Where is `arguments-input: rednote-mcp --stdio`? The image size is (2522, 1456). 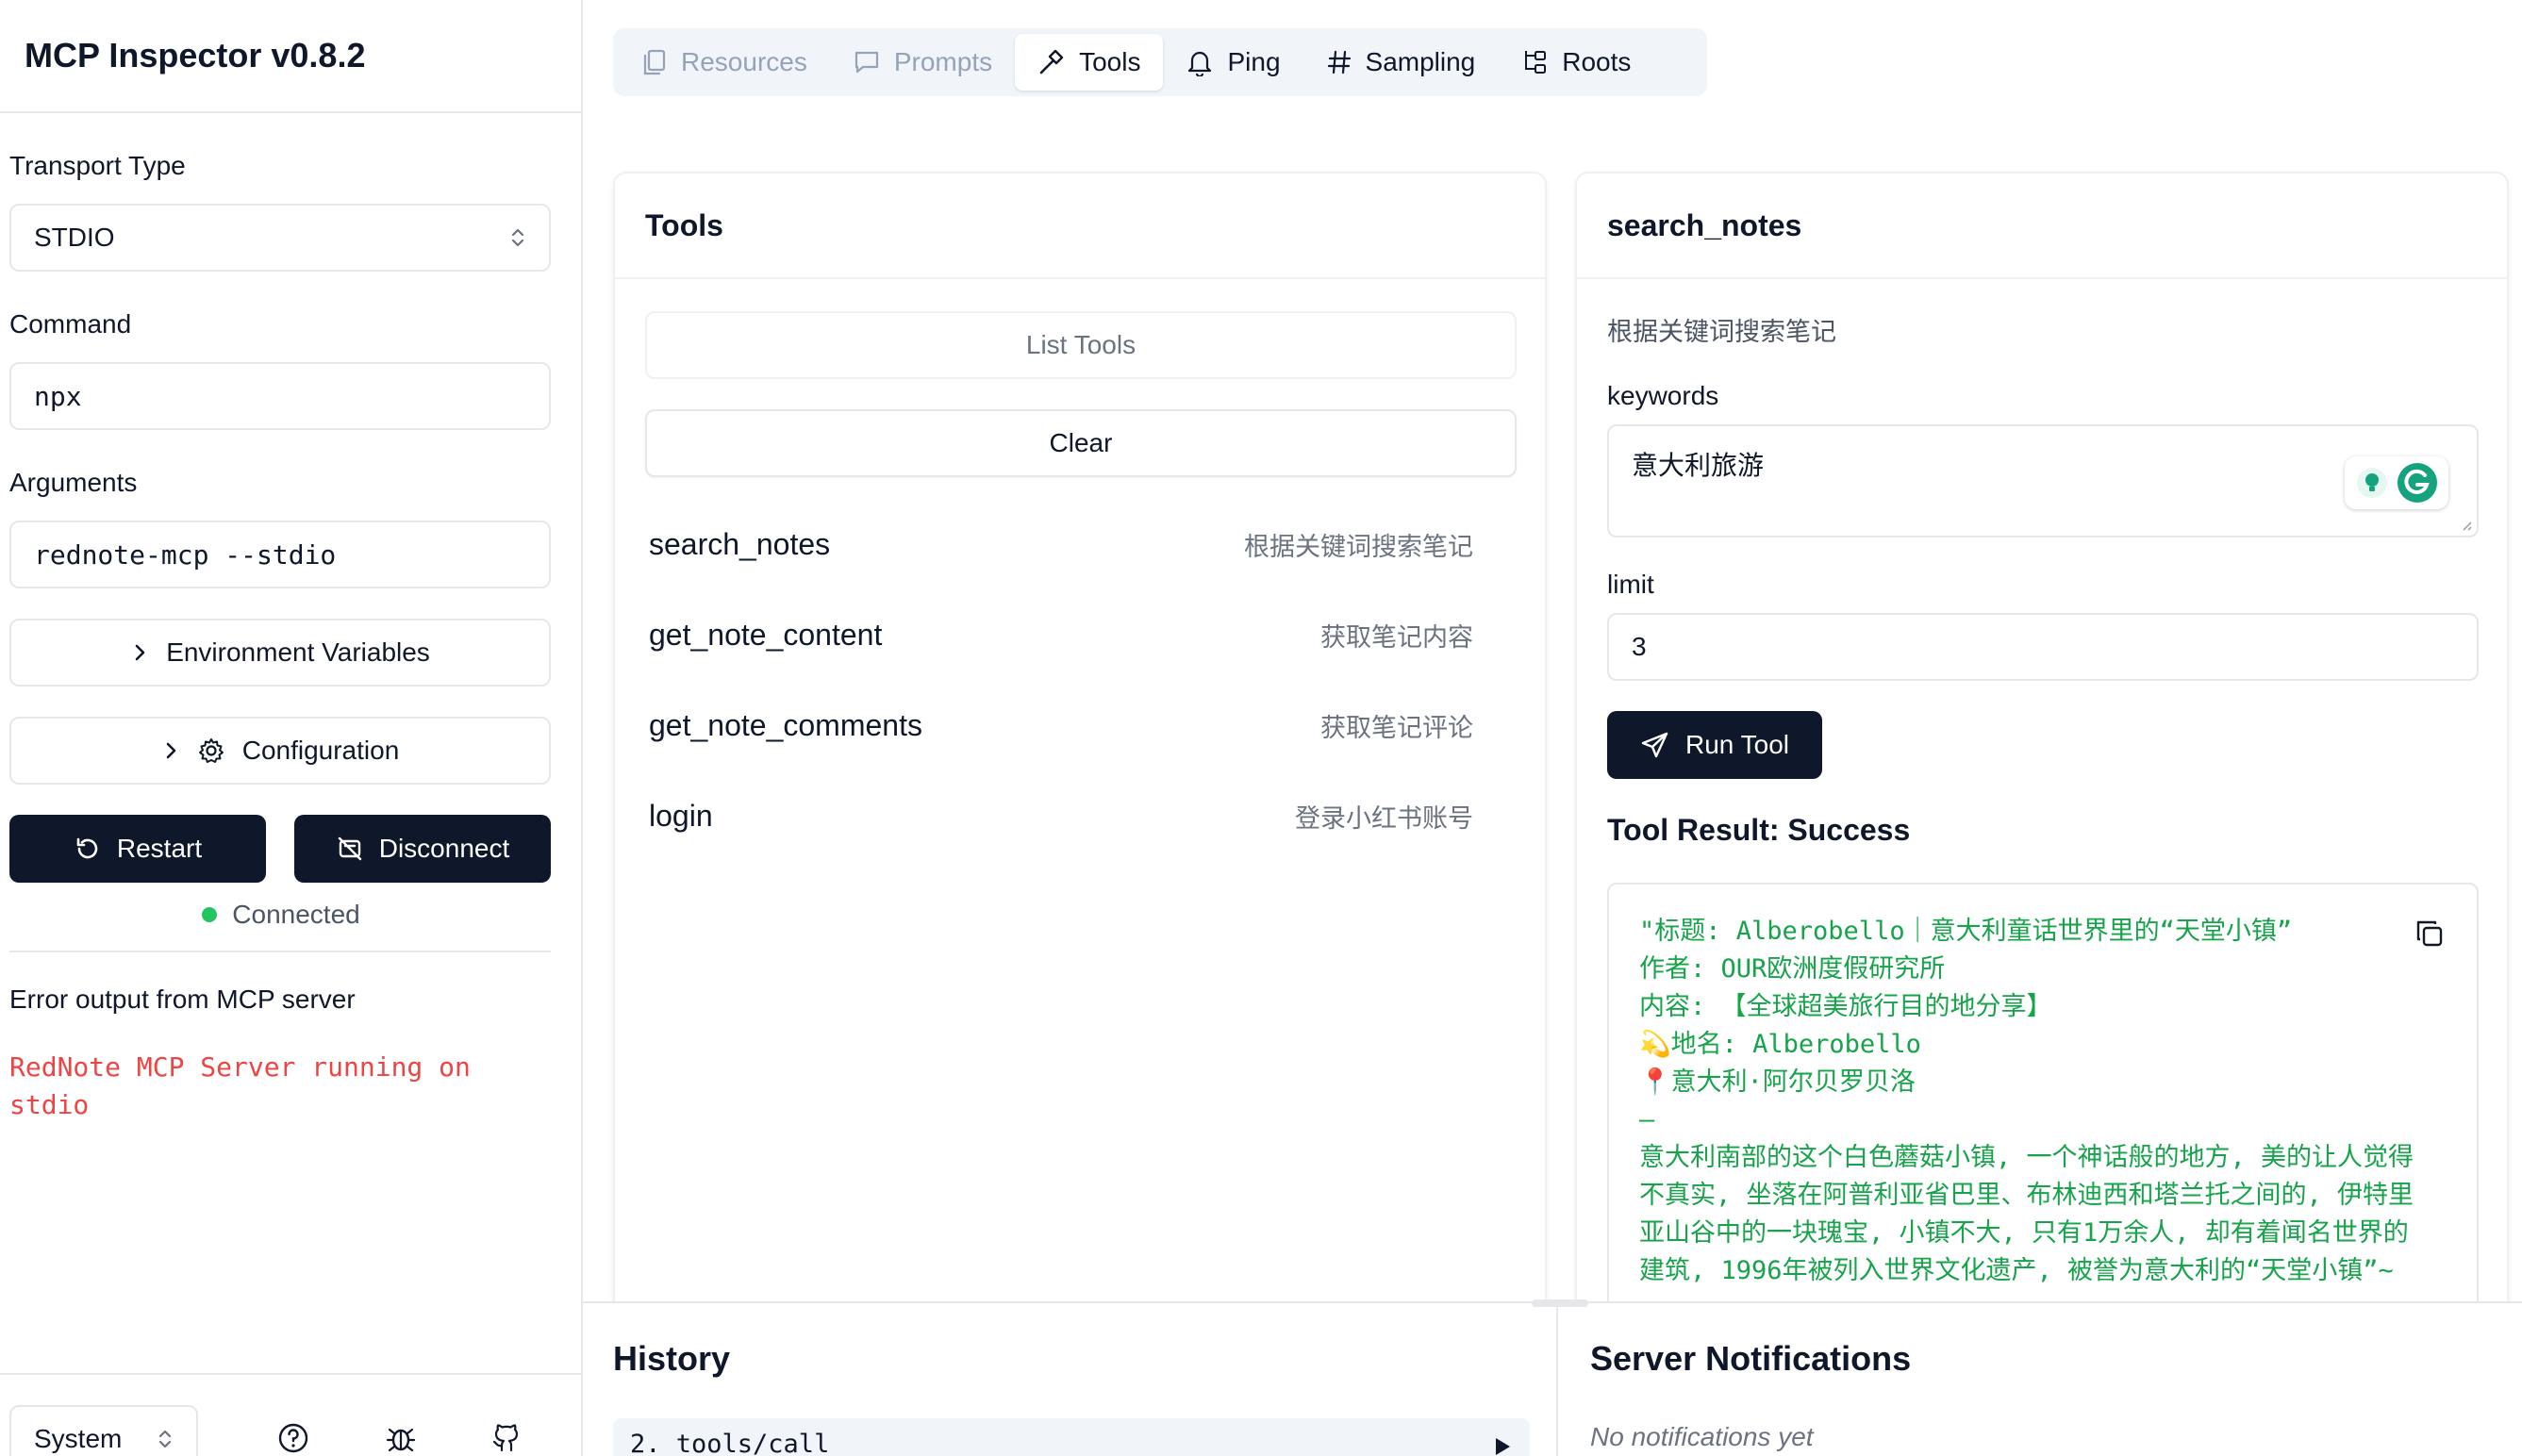
arguments-input: rednote-mcp --stdio is located at coordinates (280, 554).